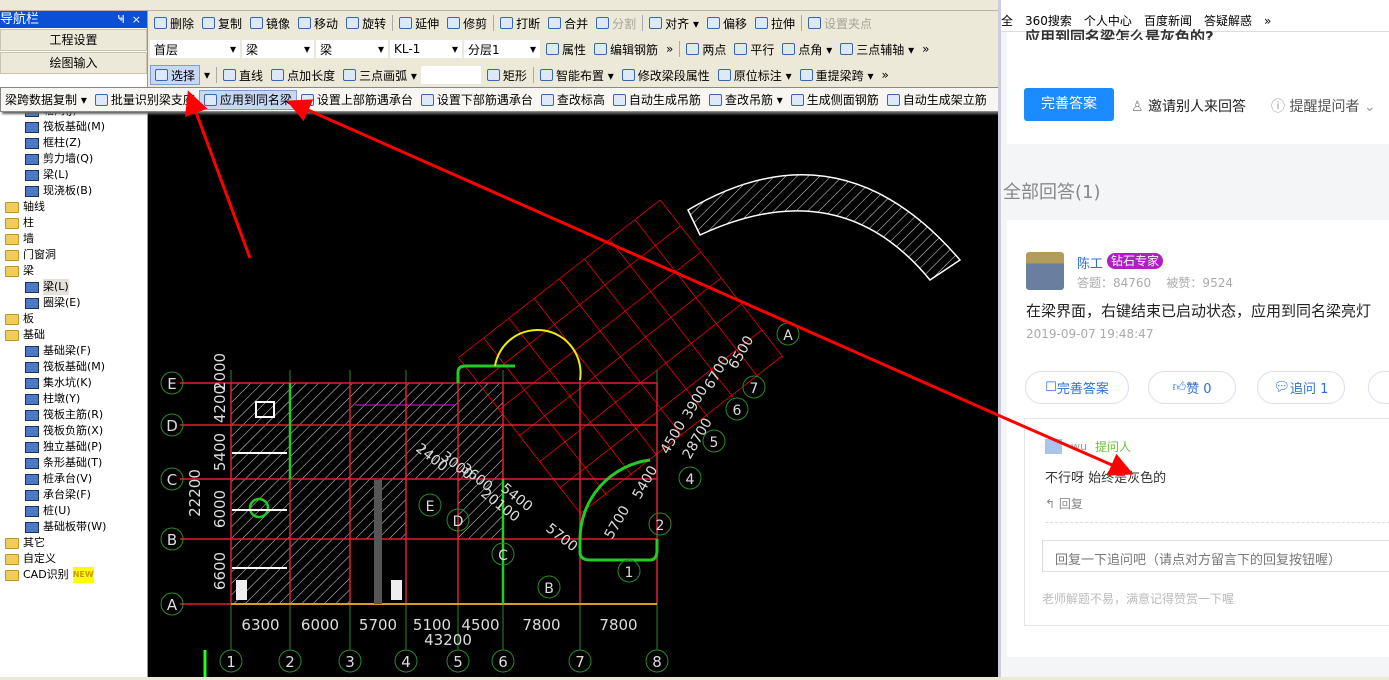 This screenshot has height=680, width=1389. What do you see at coordinates (1077, 387) in the screenshot?
I see `improve-answer-pill: ☐ 完善答案` at bounding box center [1077, 387].